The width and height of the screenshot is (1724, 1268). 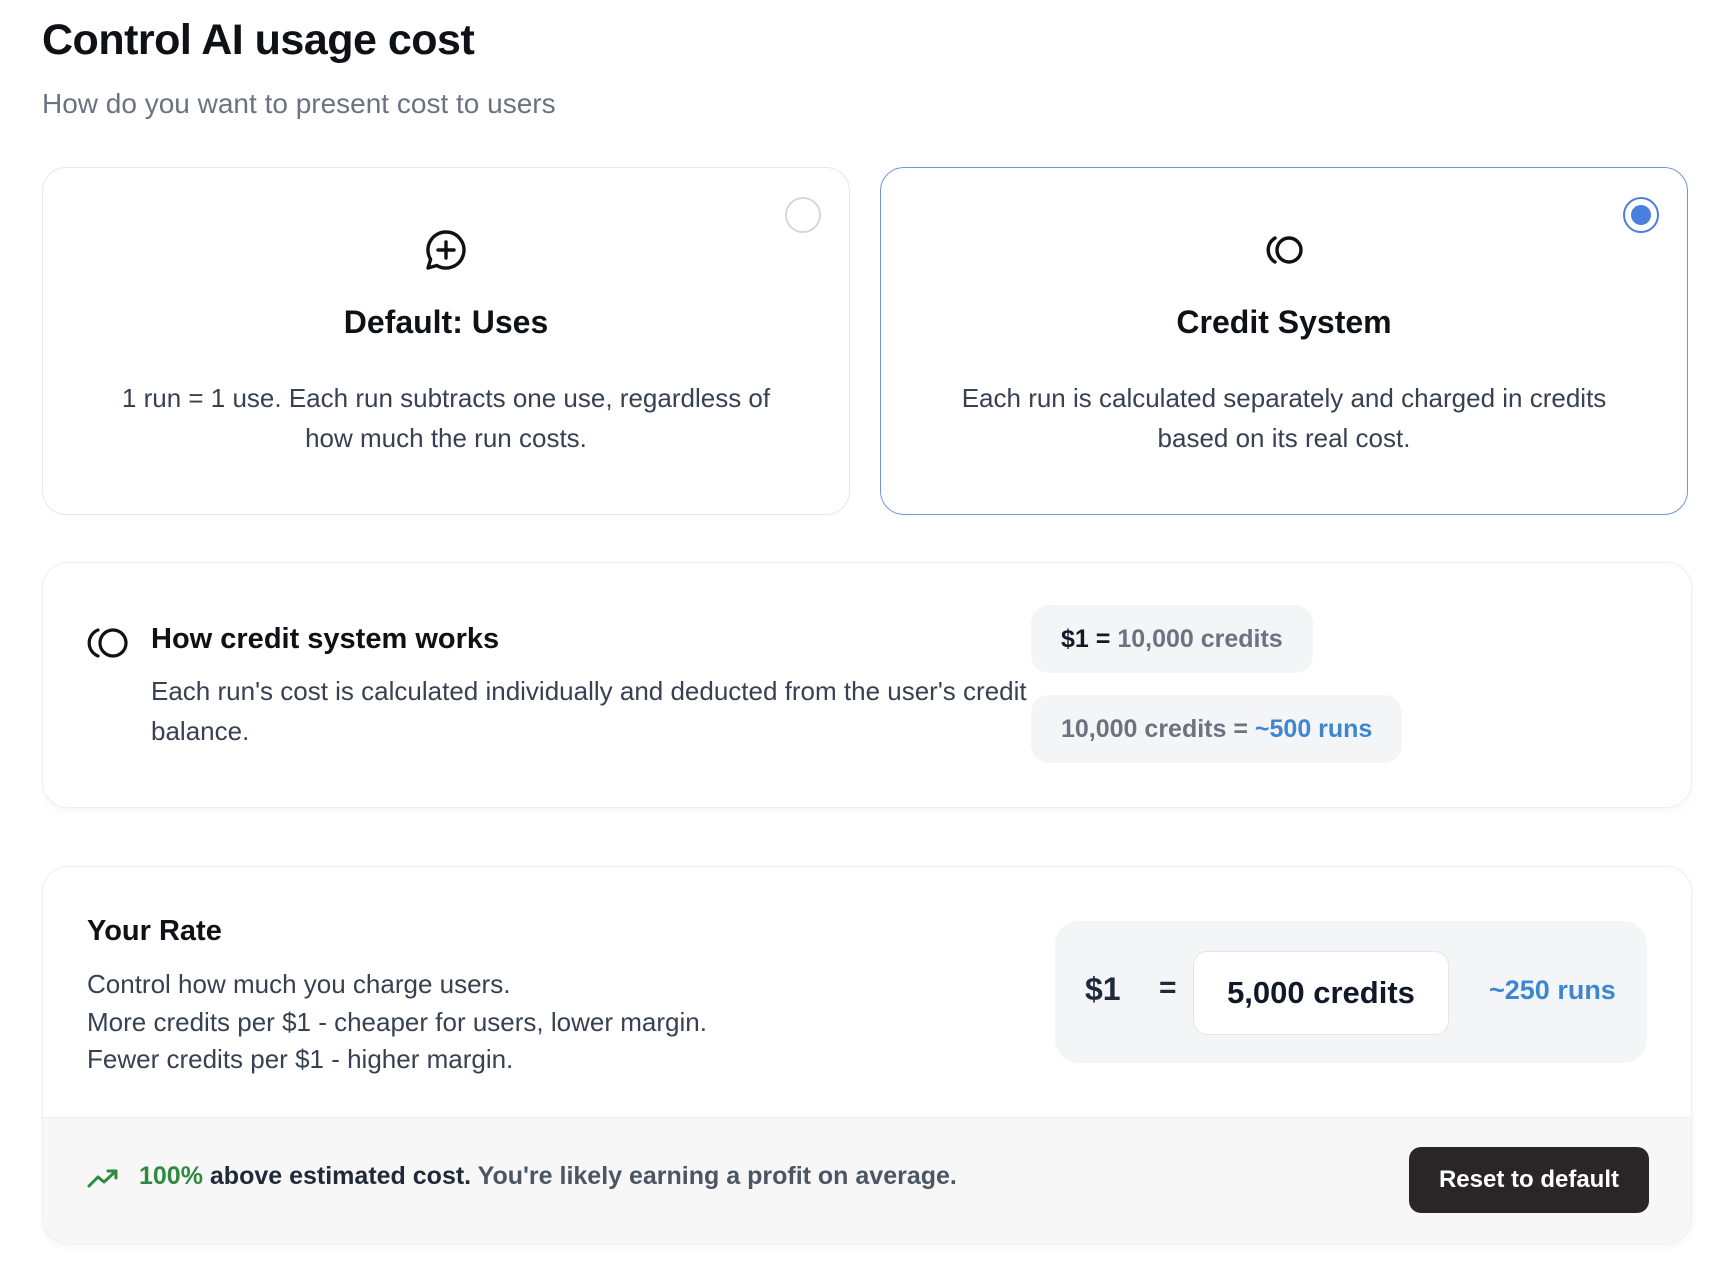 I want to click on rate-description-line: Control how much you charge users., so click(x=299, y=984).